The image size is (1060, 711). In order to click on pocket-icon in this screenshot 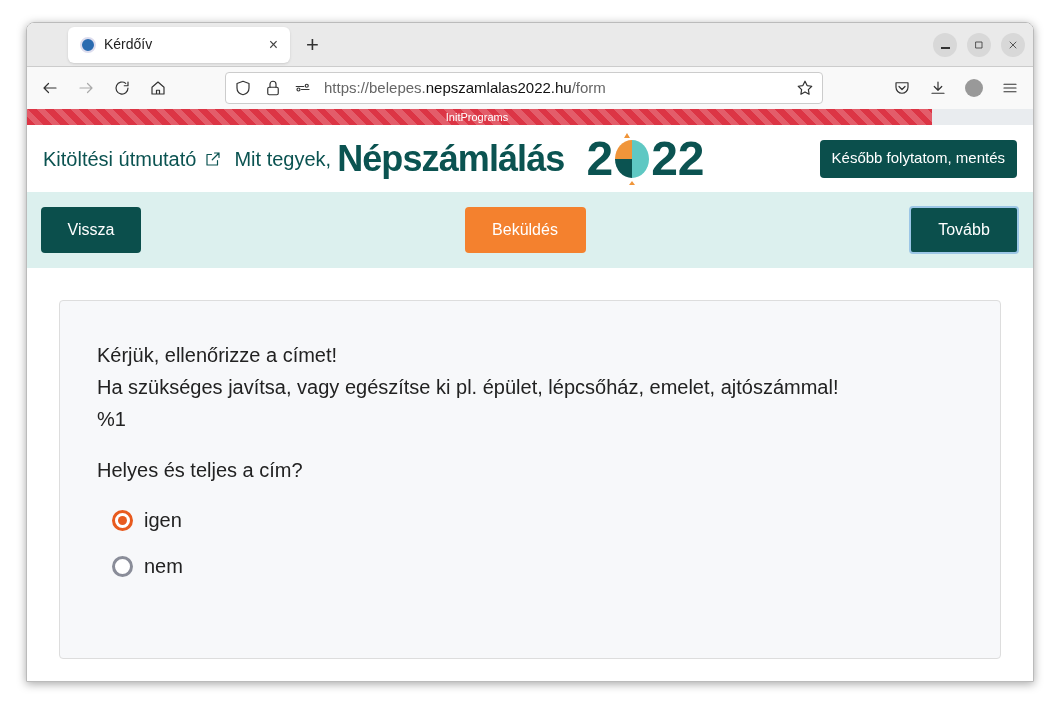, I will do `click(902, 88)`.